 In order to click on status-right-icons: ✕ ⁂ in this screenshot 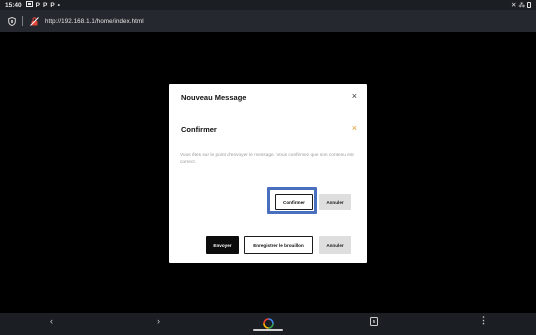, I will do `click(521, 5)`.